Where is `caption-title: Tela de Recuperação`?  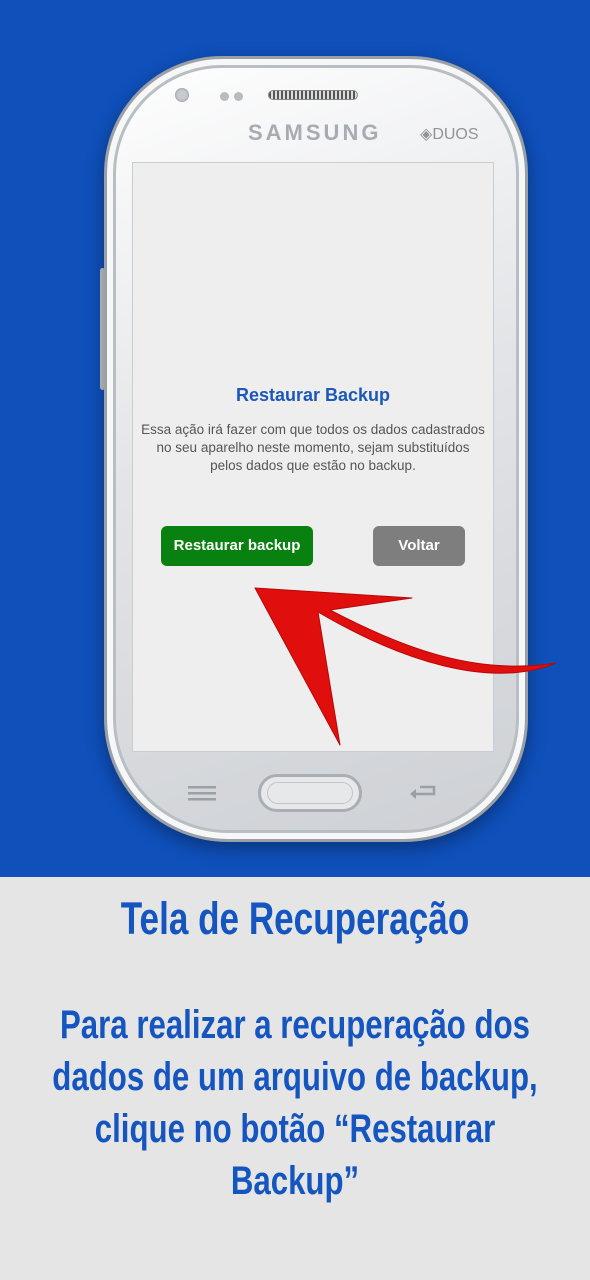
caption-title: Tela de Recuperação is located at coordinates (295, 918).